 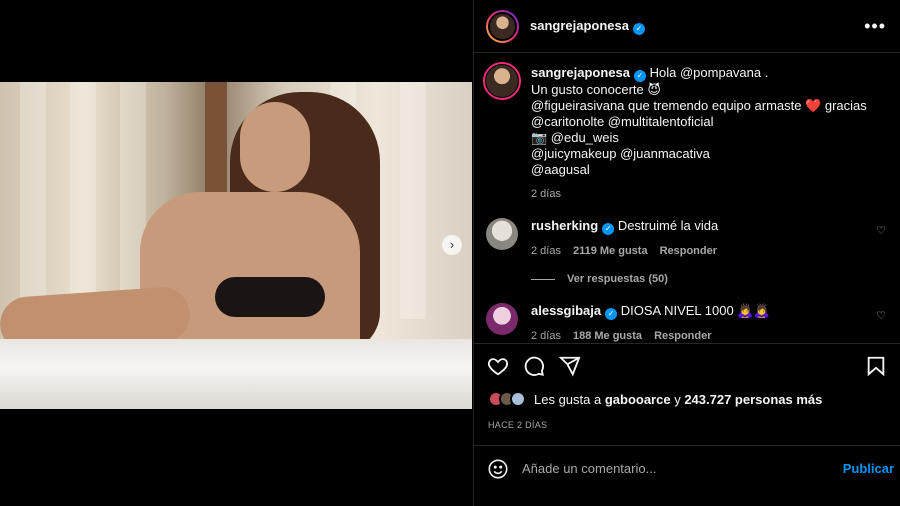 I want to click on comment-icon, so click(x=534, y=366).